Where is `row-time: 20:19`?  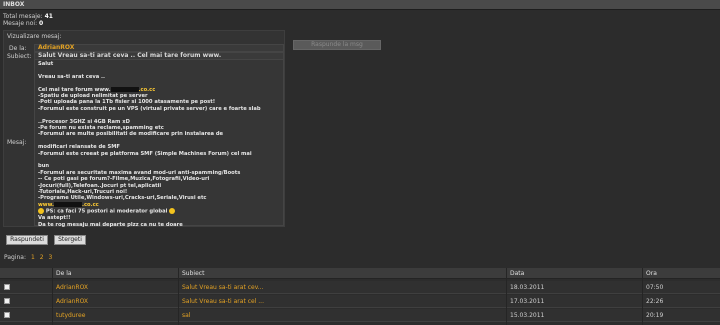
row-time: 20:19 is located at coordinates (655, 315).